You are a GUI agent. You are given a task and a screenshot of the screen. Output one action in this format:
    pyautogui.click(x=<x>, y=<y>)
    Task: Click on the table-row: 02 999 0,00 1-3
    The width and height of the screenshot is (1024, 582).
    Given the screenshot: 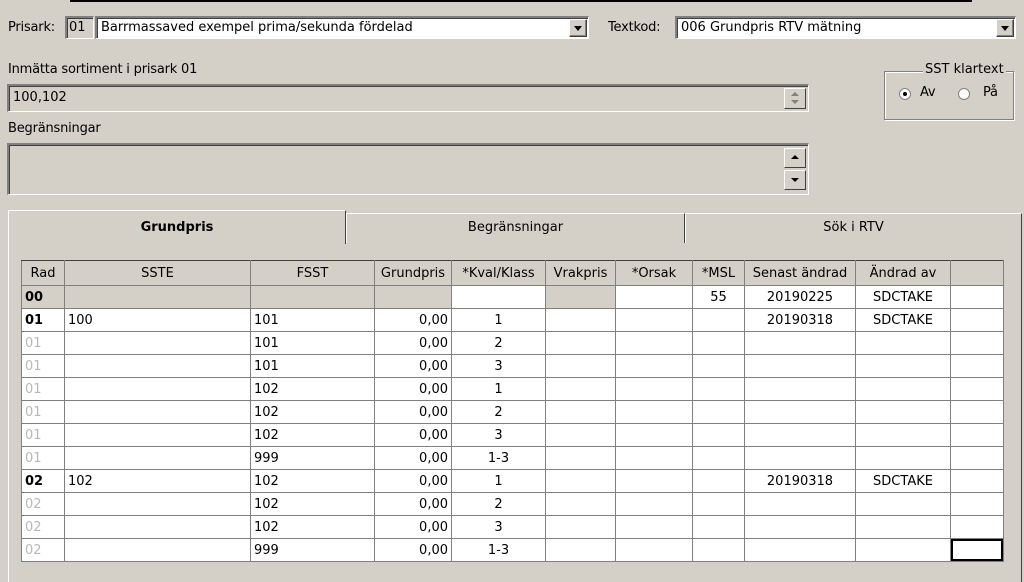 What is the action you would take?
    pyautogui.click(x=512, y=550)
    